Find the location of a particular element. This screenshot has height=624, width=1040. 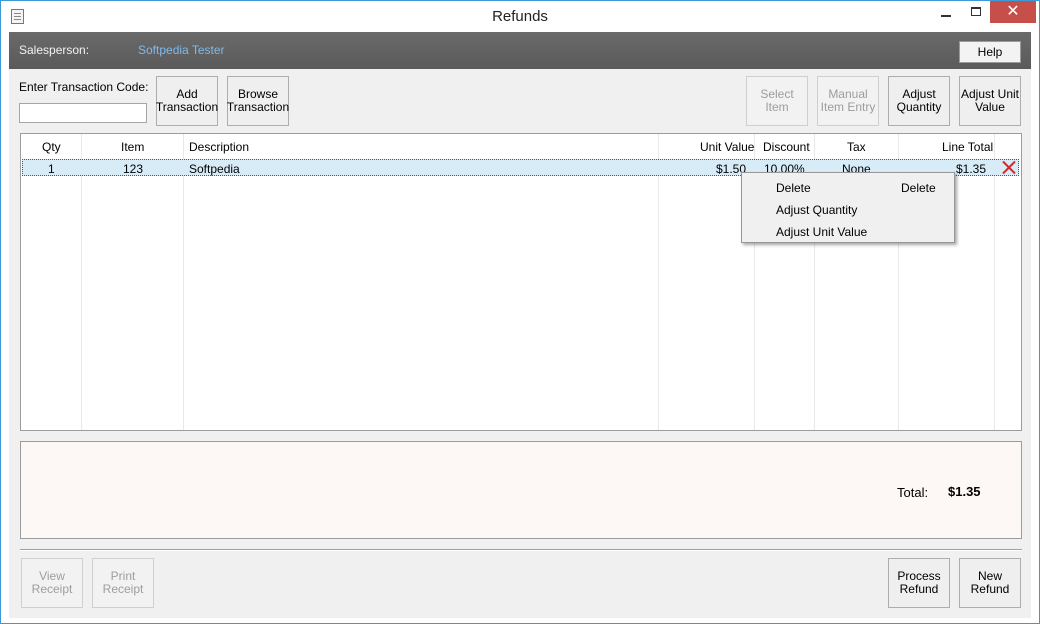

manual-item-entry-button: Manual Item Entry is located at coordinates (848, 101).